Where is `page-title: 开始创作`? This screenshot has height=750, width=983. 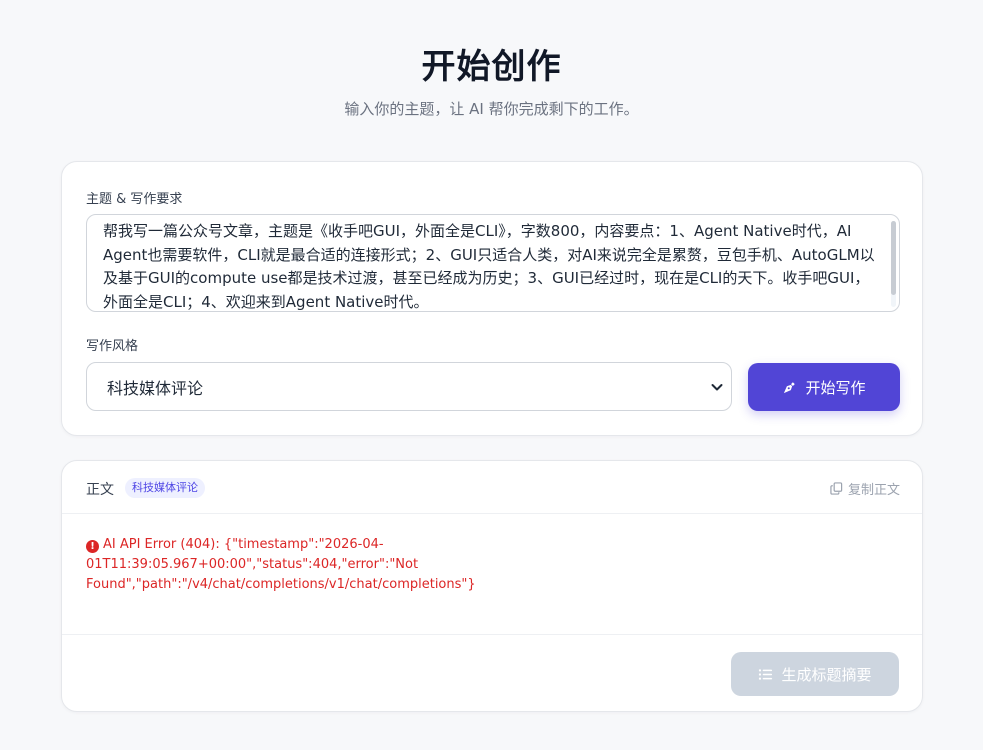
page-title: 开始创作 is located at coordinates (491, 67).